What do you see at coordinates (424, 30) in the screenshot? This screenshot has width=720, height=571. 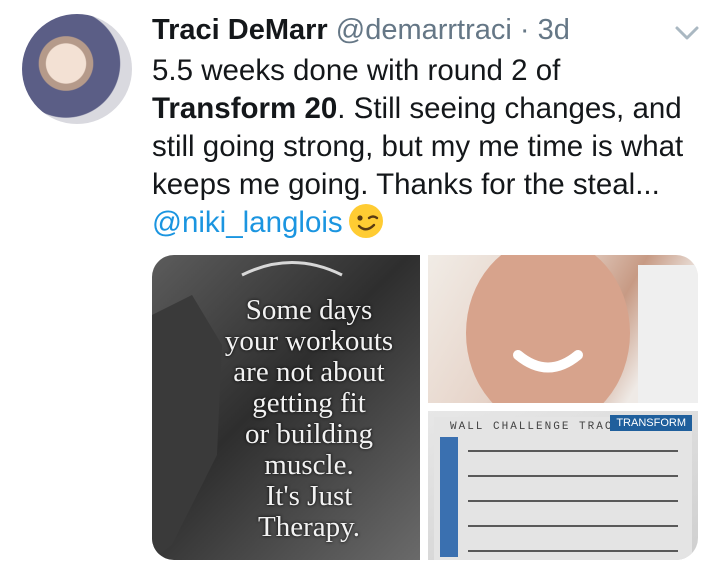 I see `author-handle: @demarrtraci` at bounding box center [424, 30].